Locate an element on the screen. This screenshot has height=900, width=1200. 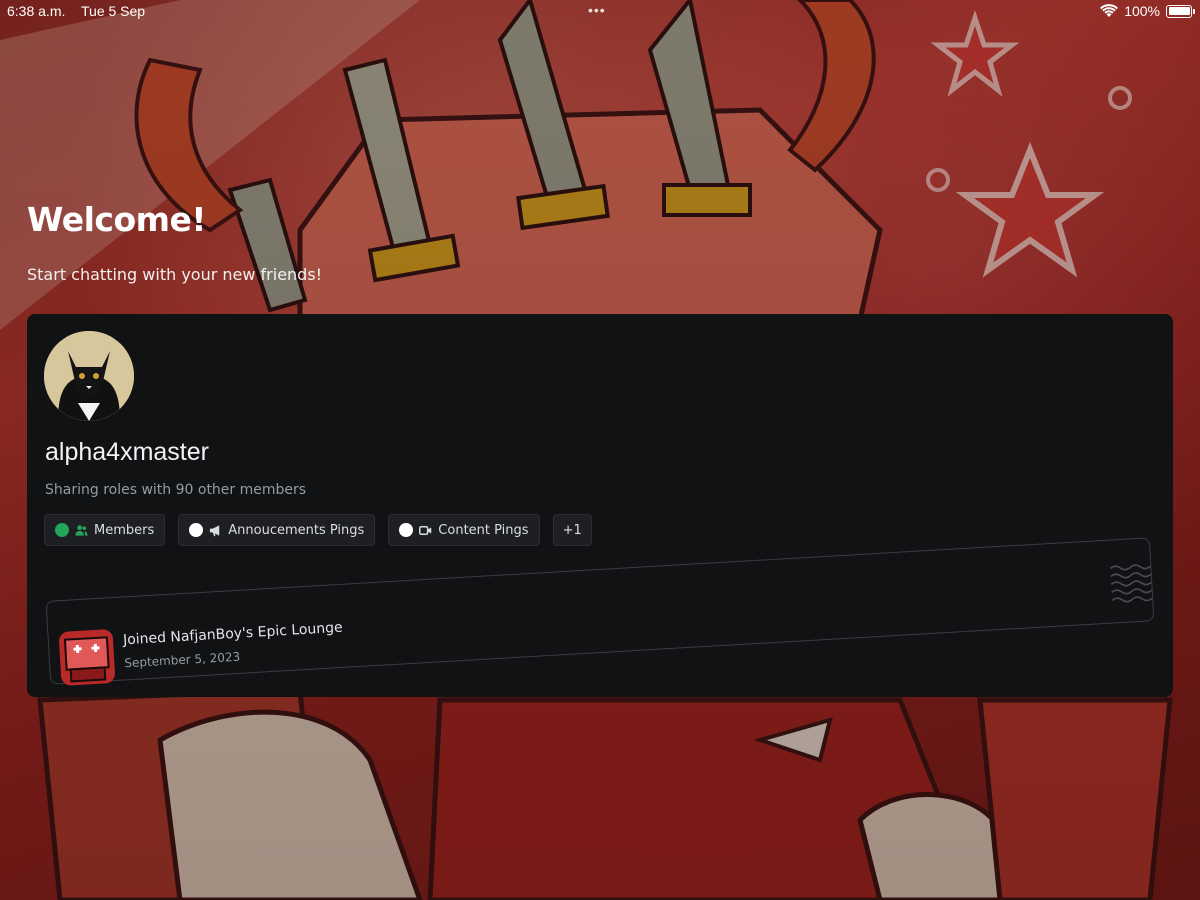
status-bar: 6:38 a.m. Tue 5 Sep ••• 100% is located at coordinates (600, 12).